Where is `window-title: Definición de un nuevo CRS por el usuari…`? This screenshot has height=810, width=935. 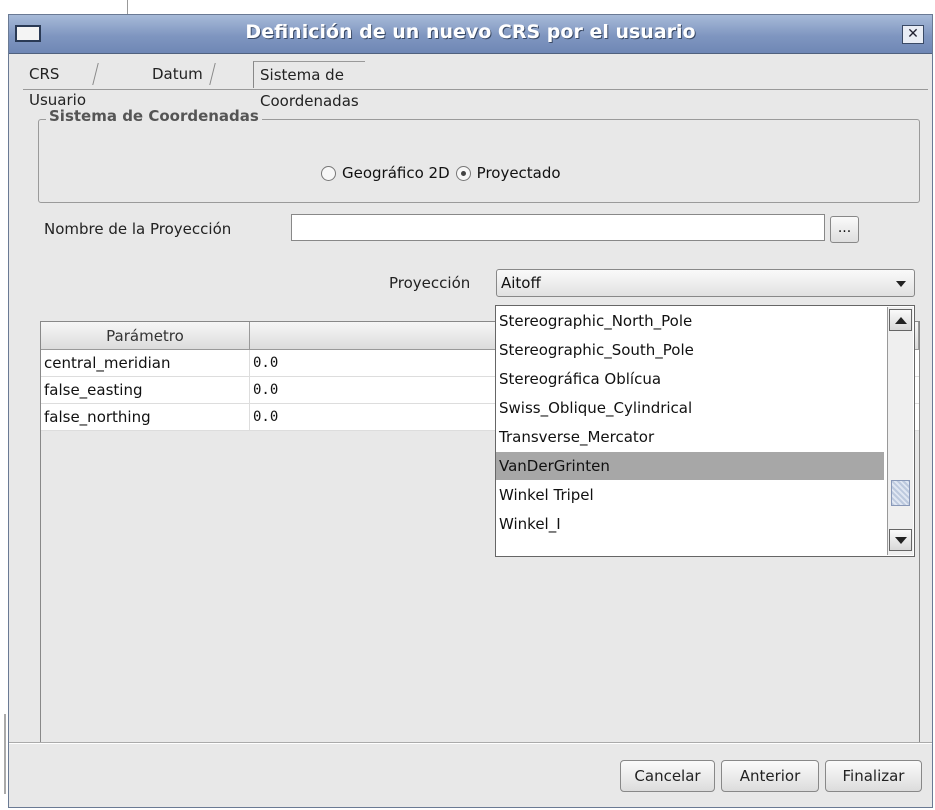
window-title: Definición de un nuevo CRS por el usuari… is located at coordinates (470, 32).